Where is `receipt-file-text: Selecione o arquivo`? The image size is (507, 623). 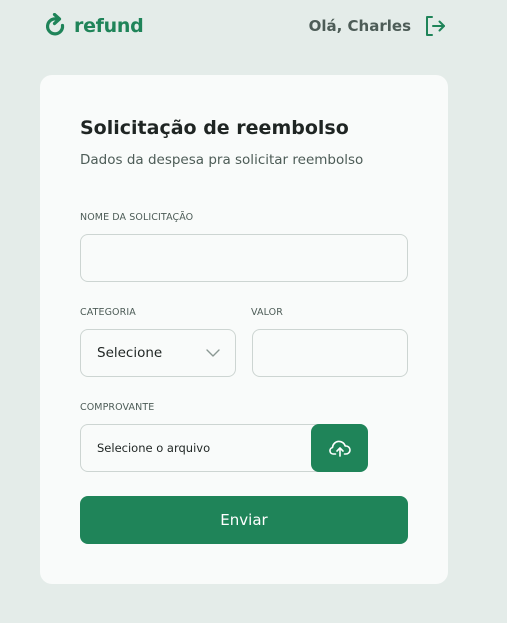
receipt-file-text: Selecione o arquivo is located at coordinates (154, 448).